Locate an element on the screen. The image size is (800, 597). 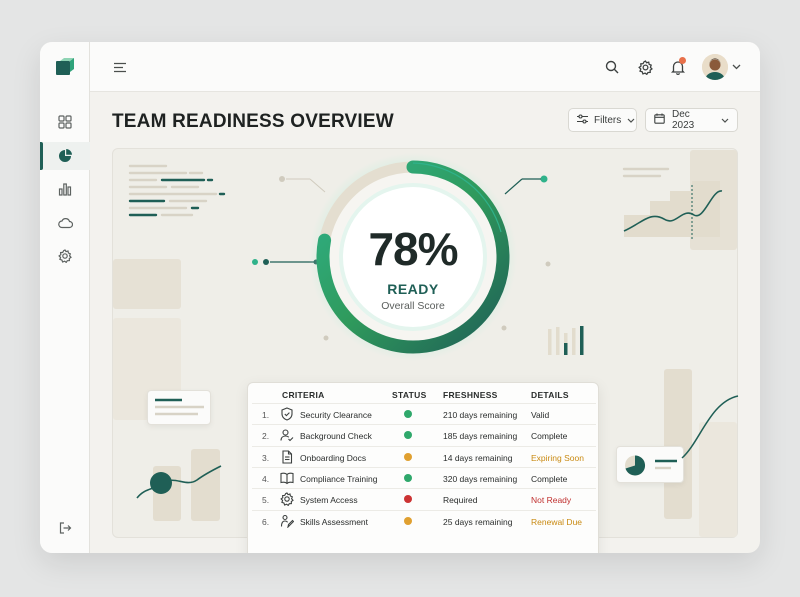
freshness-value: 185 days remaining is located at coordinates (480, 436).